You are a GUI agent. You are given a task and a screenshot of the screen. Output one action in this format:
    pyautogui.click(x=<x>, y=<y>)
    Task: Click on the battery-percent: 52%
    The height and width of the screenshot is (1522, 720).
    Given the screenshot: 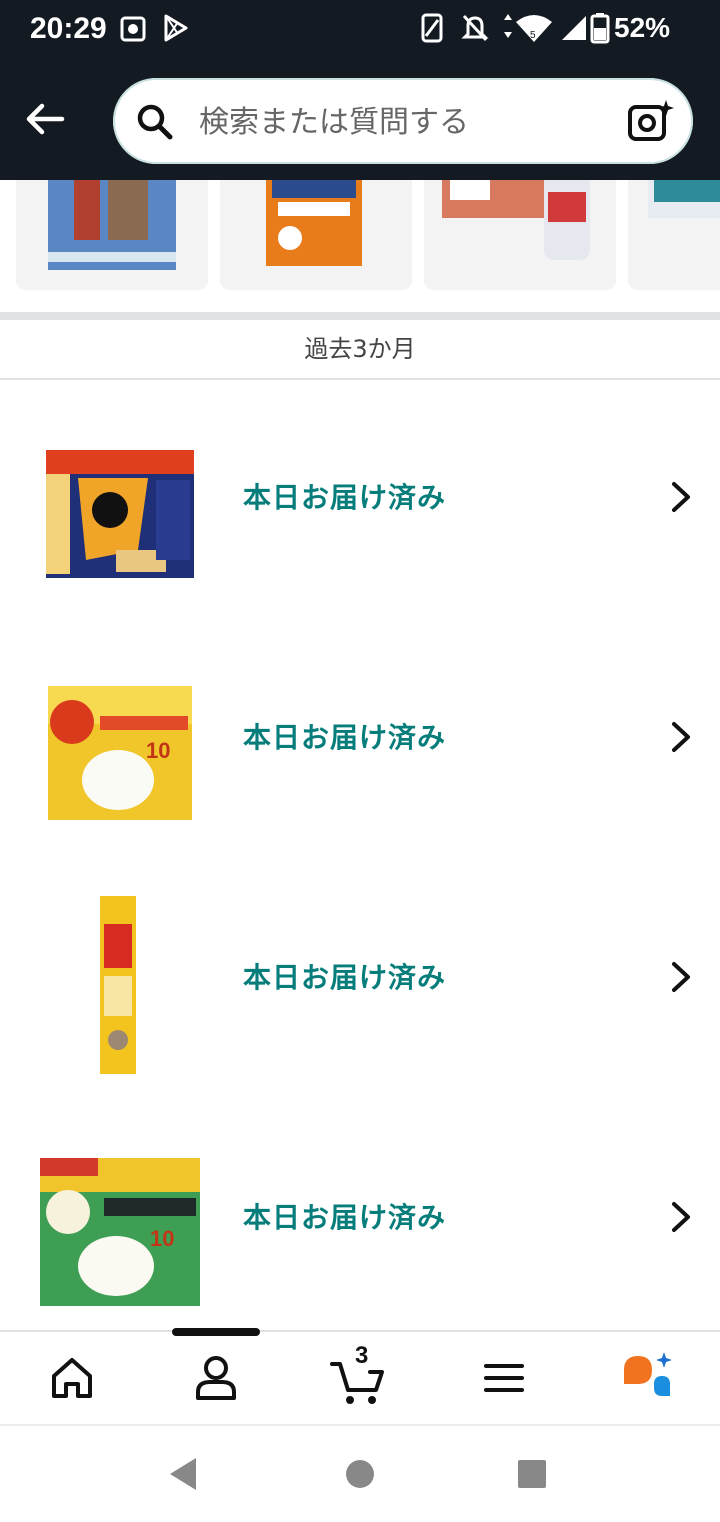 What is the action you would take?
    pyautogui.click(x=642, y=27)
    